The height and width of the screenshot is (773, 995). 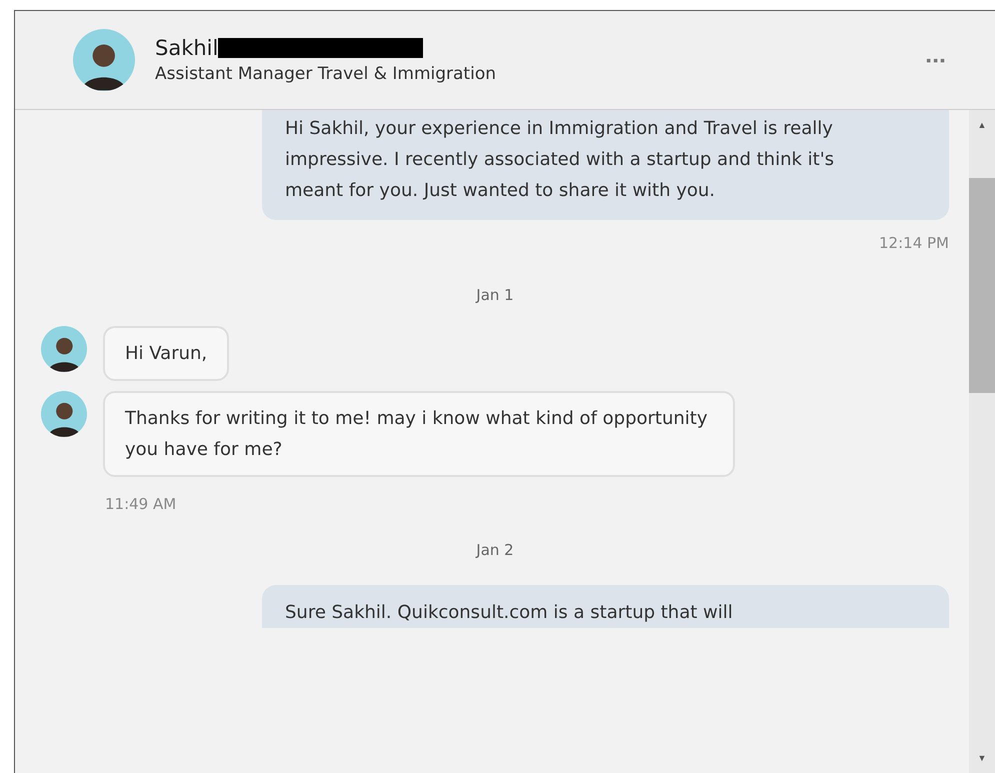 I want to click on contact-title: Assistant Manager Travel & Immigration, so click(x=326, y=74).